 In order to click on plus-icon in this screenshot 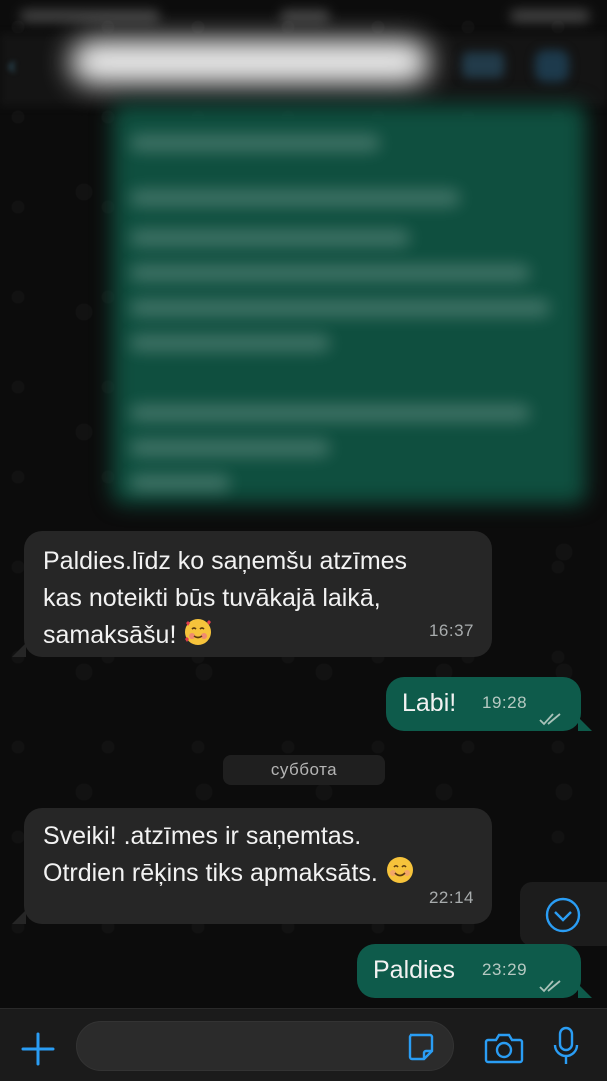, I will do `click(38, 1049)`.